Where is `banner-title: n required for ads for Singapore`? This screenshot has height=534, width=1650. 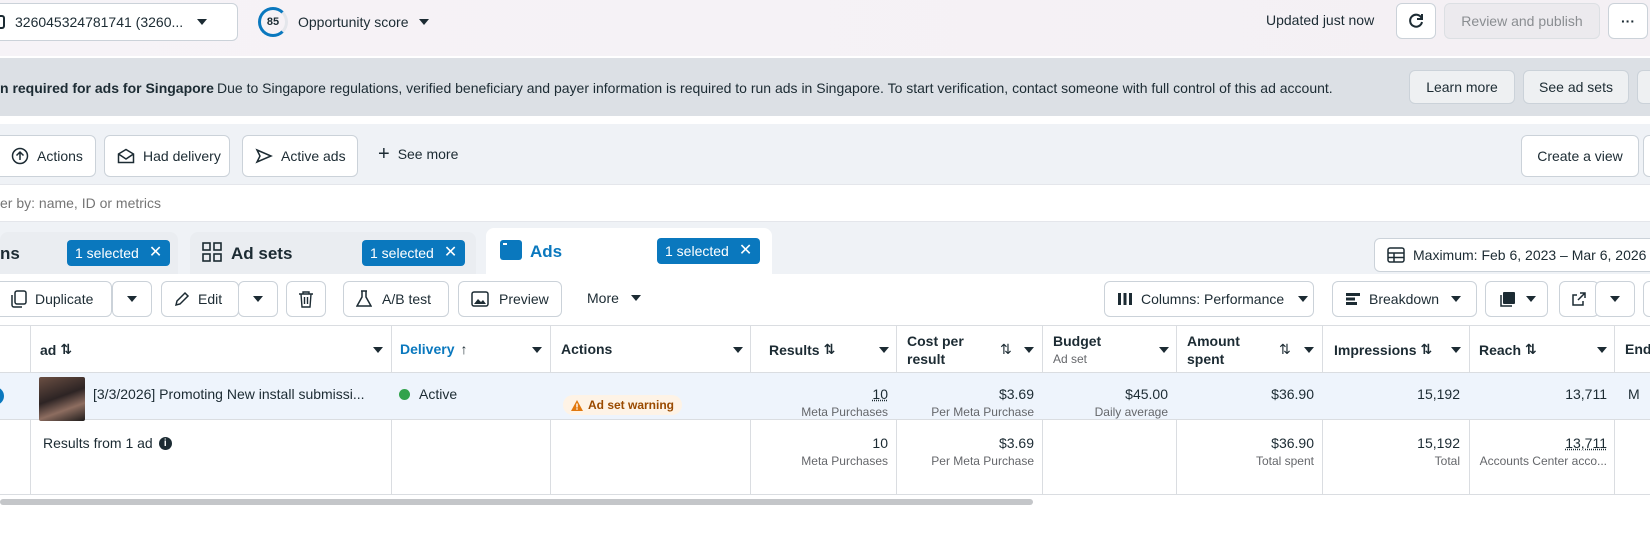 banner-title: n required for ads for Singapore is located at coordinates (107, 88).